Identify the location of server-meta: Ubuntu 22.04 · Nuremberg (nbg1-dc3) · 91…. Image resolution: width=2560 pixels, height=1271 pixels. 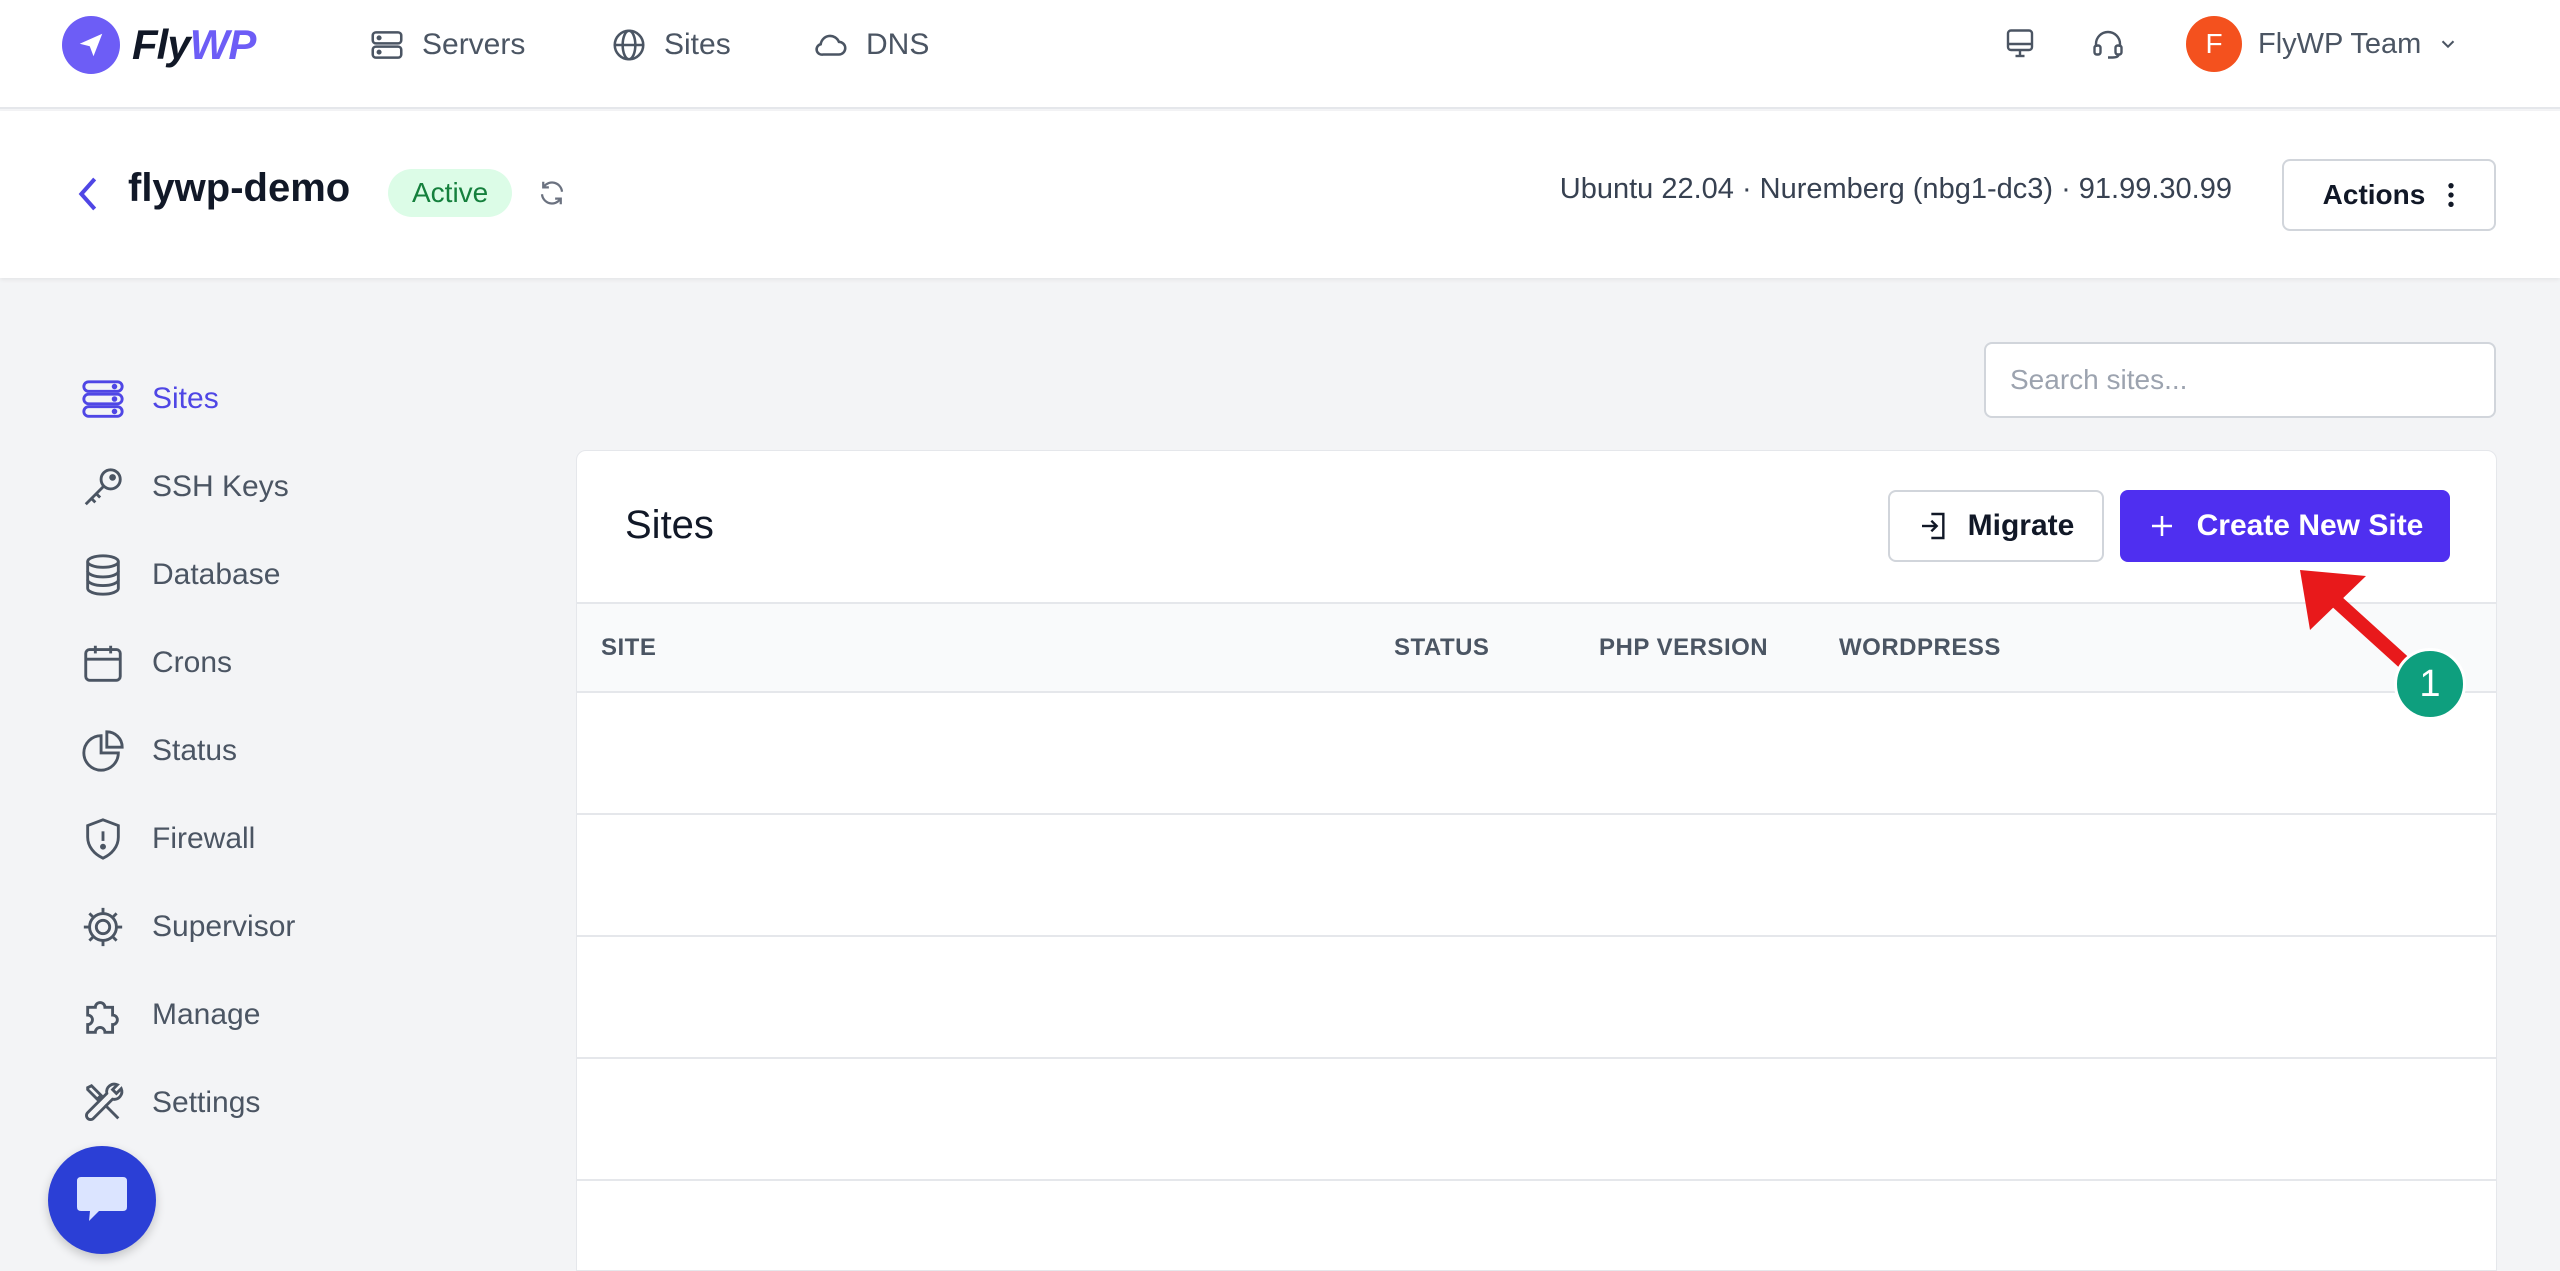
(1895, 189).